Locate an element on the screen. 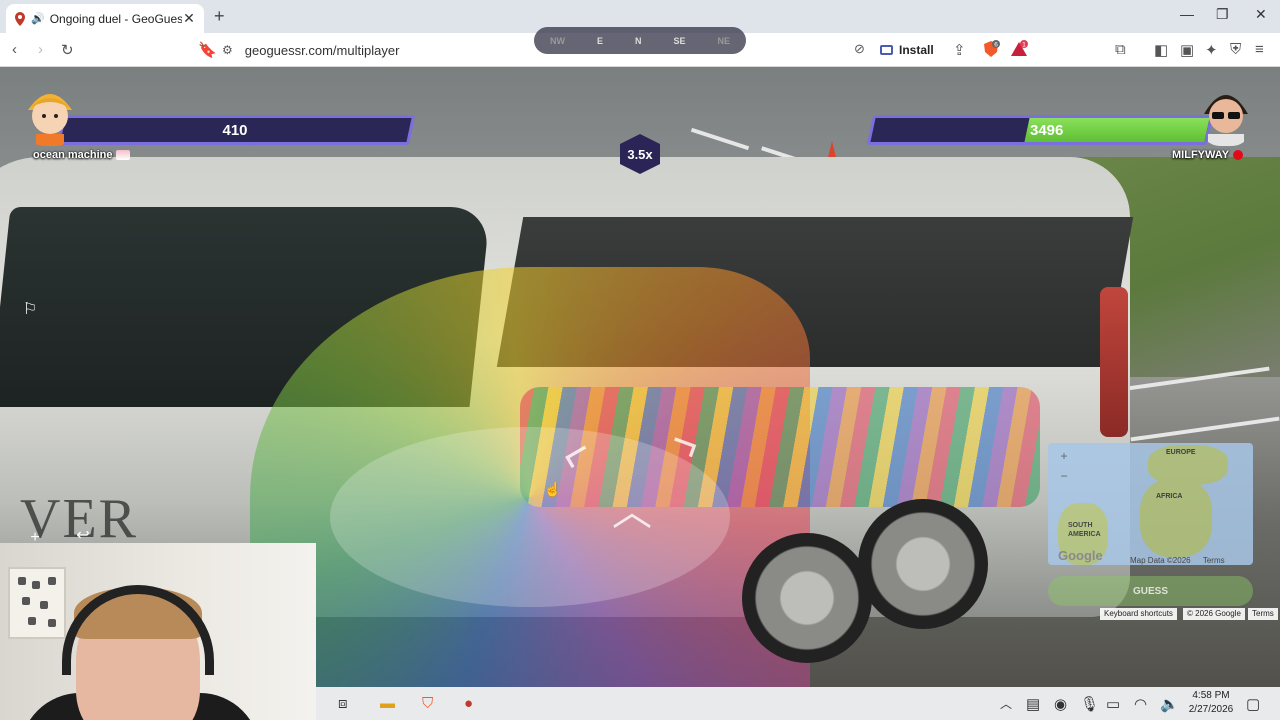  close-window-icon: ✕ is located at coordinates (1261, 14).